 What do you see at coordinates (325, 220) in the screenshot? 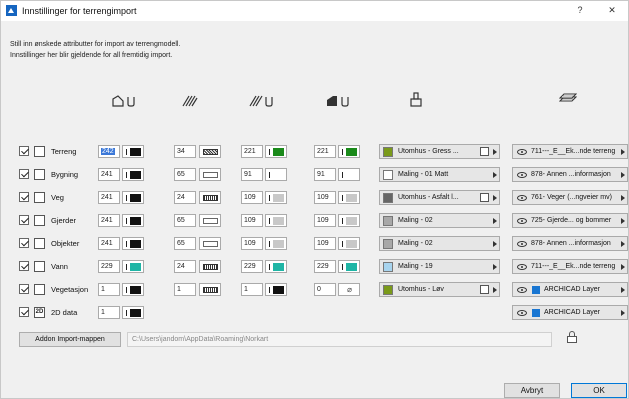
I see `background-pen-number-gjerder: 109` at bounding box center [325, 220].